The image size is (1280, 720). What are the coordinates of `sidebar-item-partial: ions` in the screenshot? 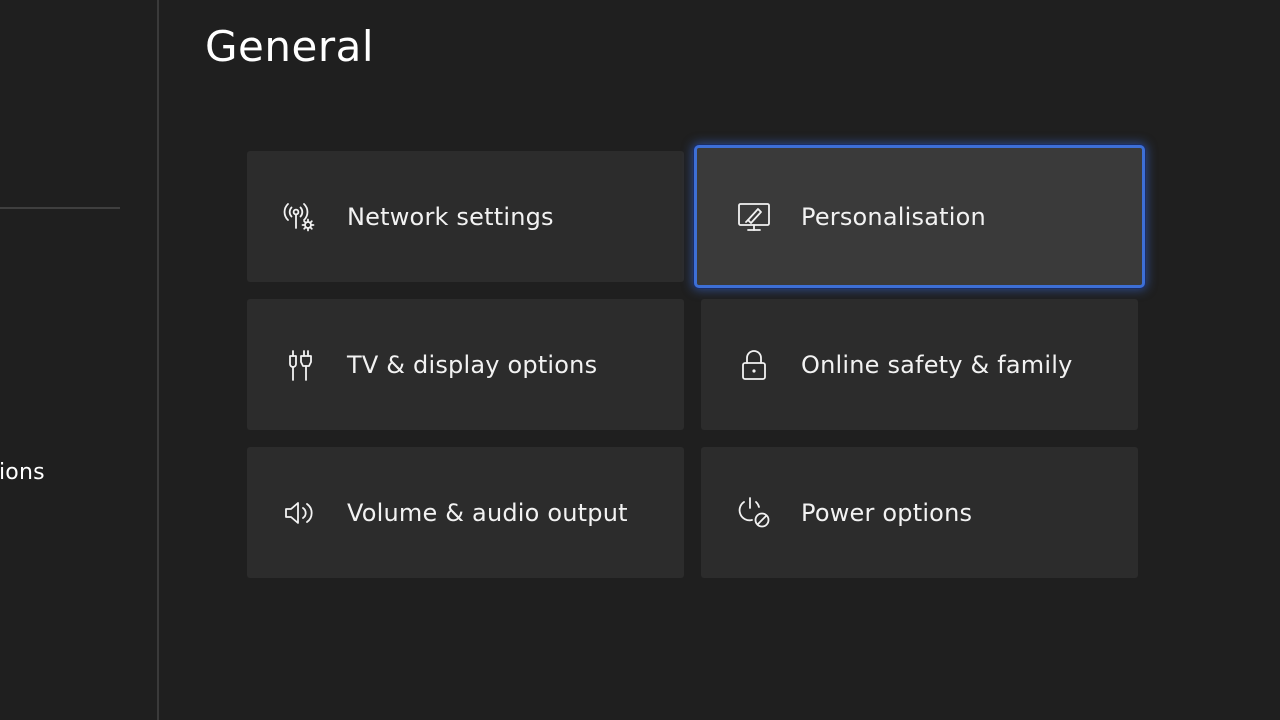 It's located at (22, 472).